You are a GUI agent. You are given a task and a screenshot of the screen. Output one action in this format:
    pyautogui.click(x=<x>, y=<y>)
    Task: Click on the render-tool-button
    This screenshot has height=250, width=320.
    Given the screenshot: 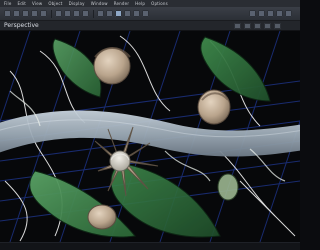 What is the action you would take?
    pyautogui.click(x=100, y=13)
    